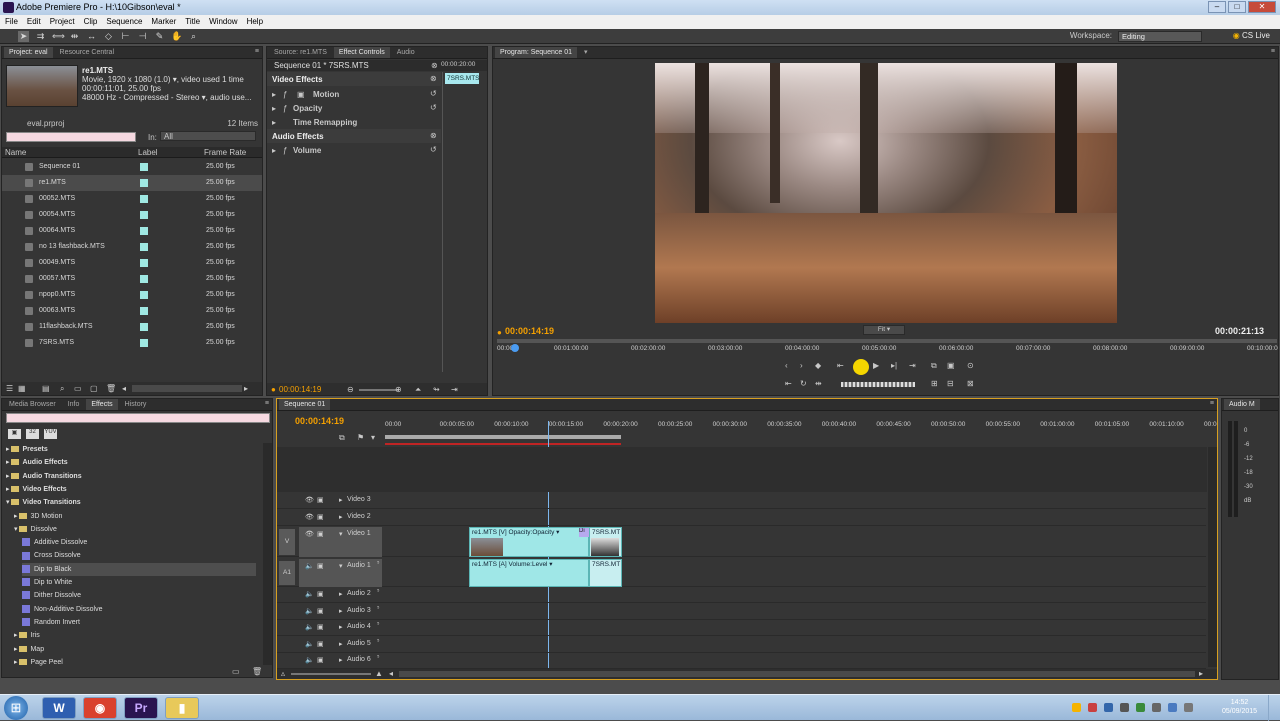 Image resolution: width=1280 pixels, height=721 pixels. What do you see at coordinates (132, 343) in the screenshot?
I see `project-item: 7SRS.MTS 25.00 fps` at bounding box center [132, 343].